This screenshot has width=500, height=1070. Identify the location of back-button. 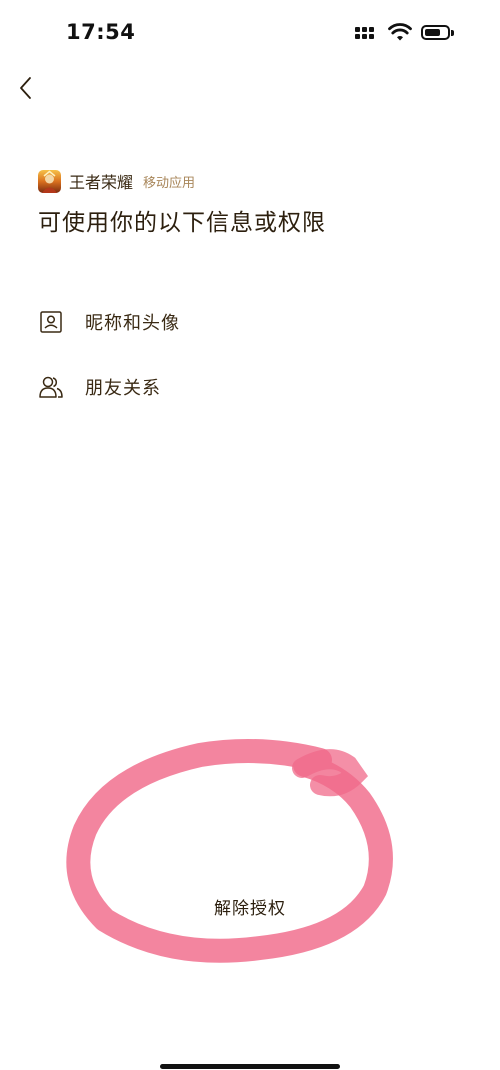
(27, 88).